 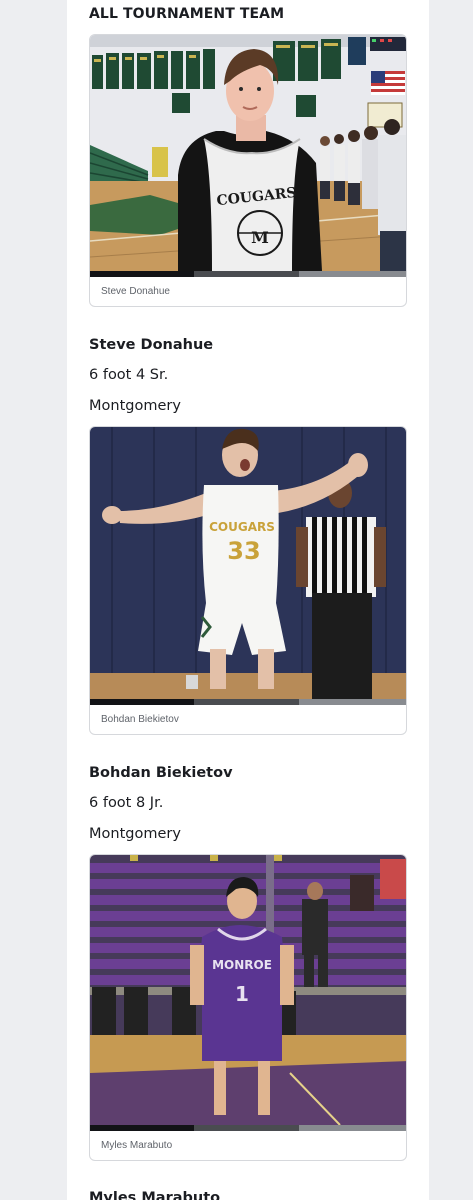 What do you see at coordinates (135, 291) in the screenshot?
I see `photo-caption: Steve Donahue` at bounding box center [135, 291].